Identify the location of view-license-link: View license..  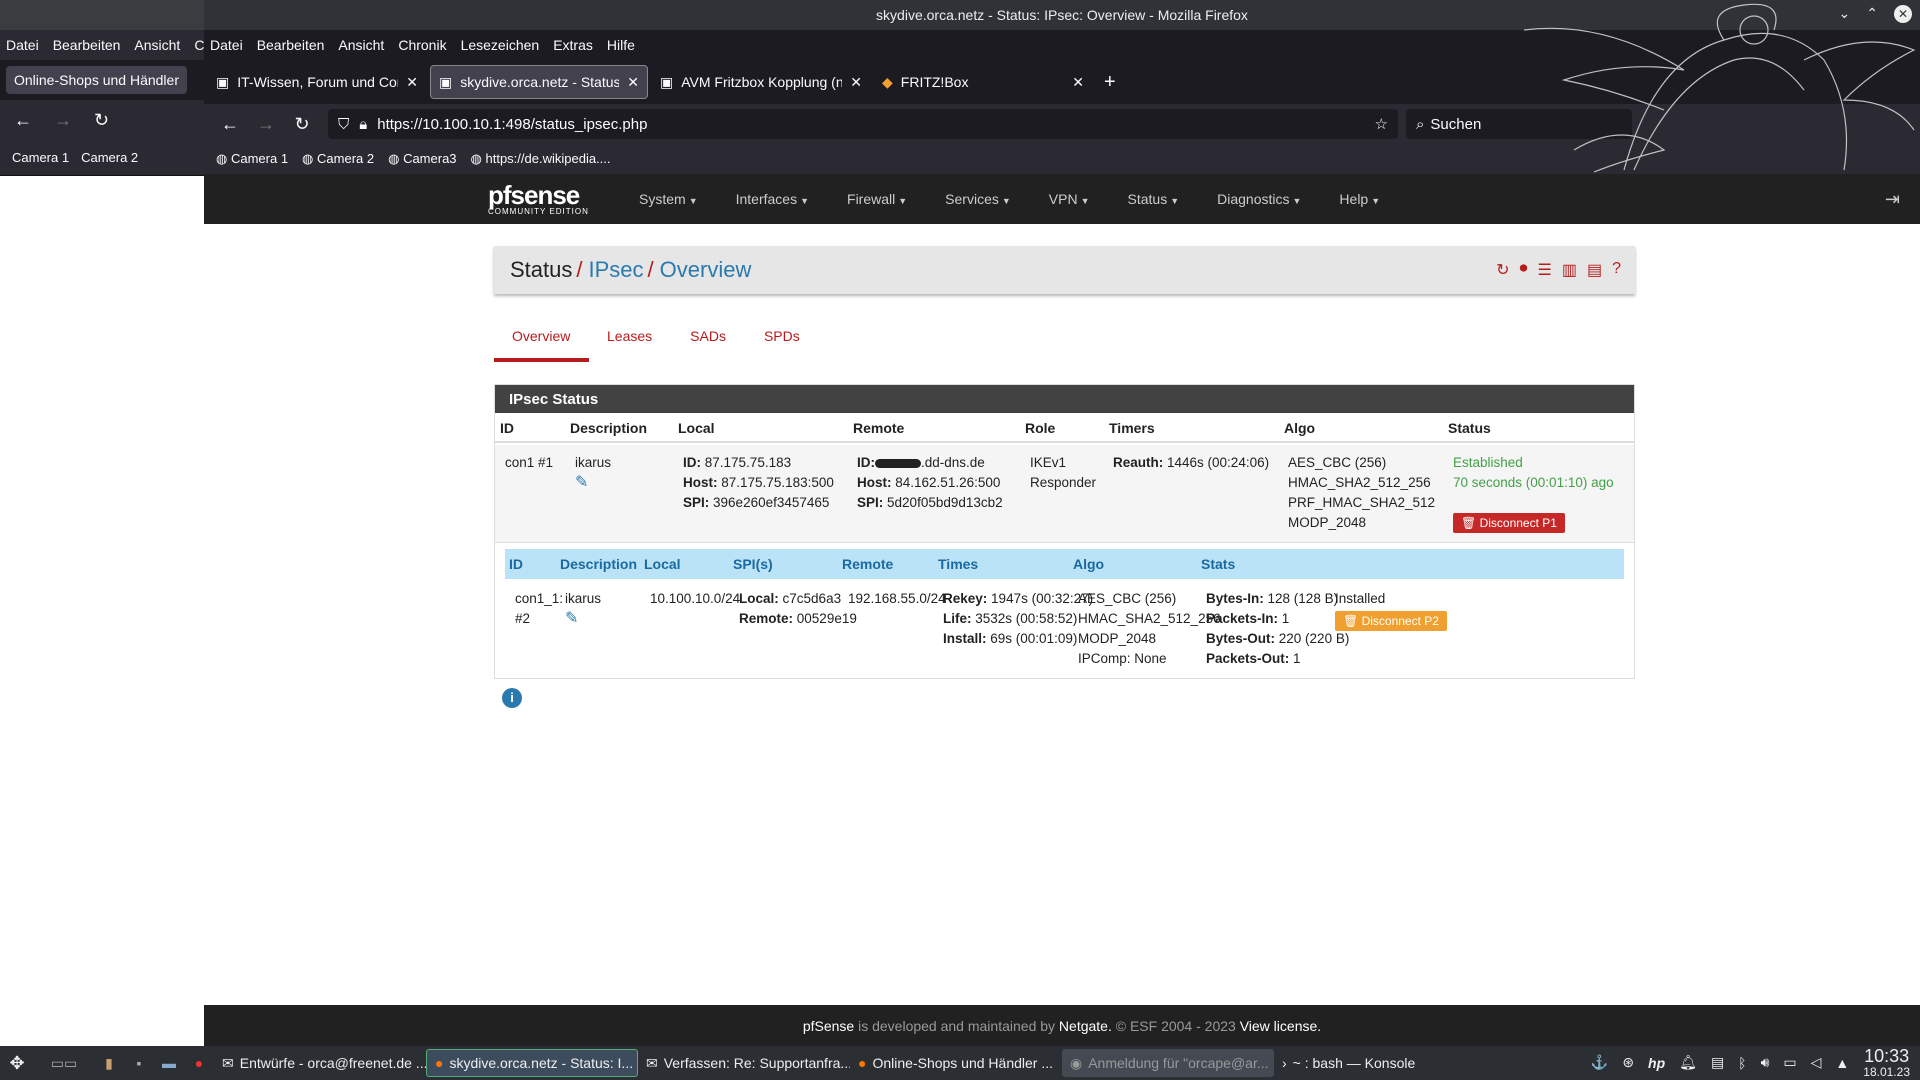
(1280, 1026).